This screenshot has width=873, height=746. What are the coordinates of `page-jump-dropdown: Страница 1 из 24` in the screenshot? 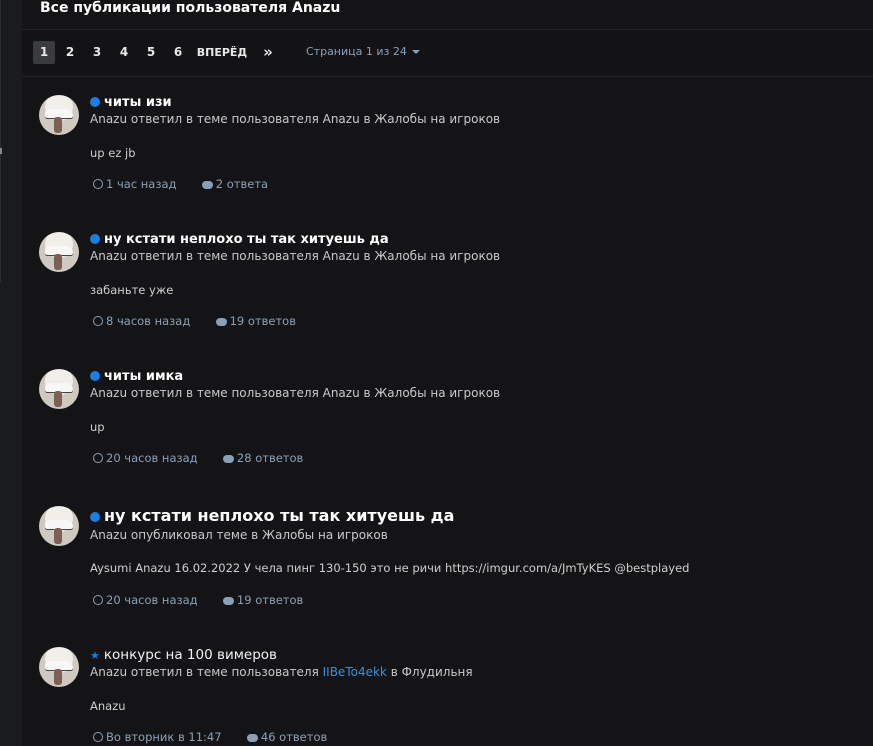 It's located at (363, 51).